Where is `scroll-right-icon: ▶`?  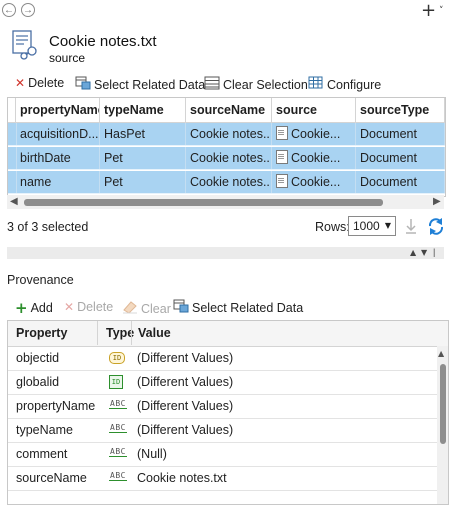
scroll-right-icon: ▶ is located at coordinates (437, 202).